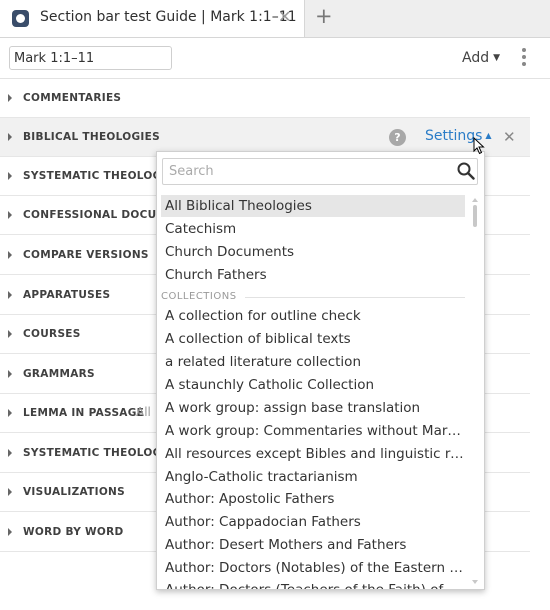 The height and width of the screenshot is (610, 550). Describe the element at coordinates (91, 137) in the screenshot. I see `section-label: BIBLICAL THEOLOGIES` at that location.